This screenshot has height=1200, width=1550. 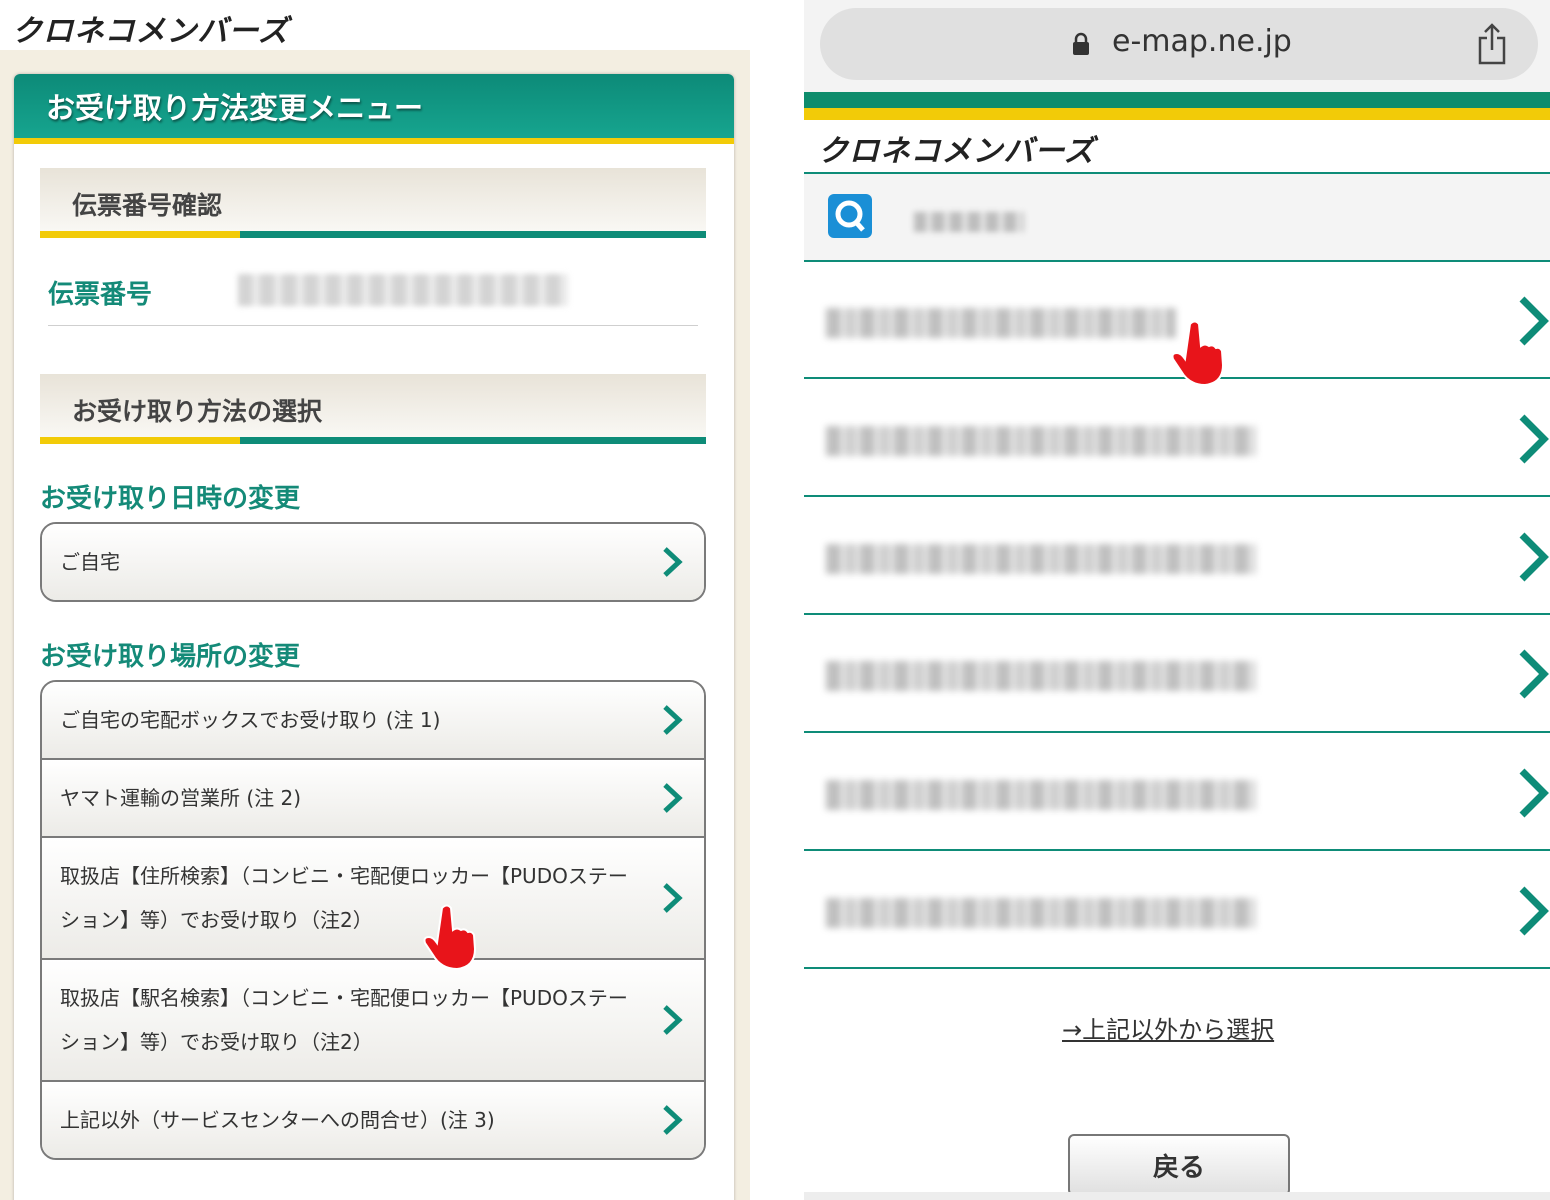 I want to click on select-other-link: →上記以外から選択, so click(x=1168, y=1027).